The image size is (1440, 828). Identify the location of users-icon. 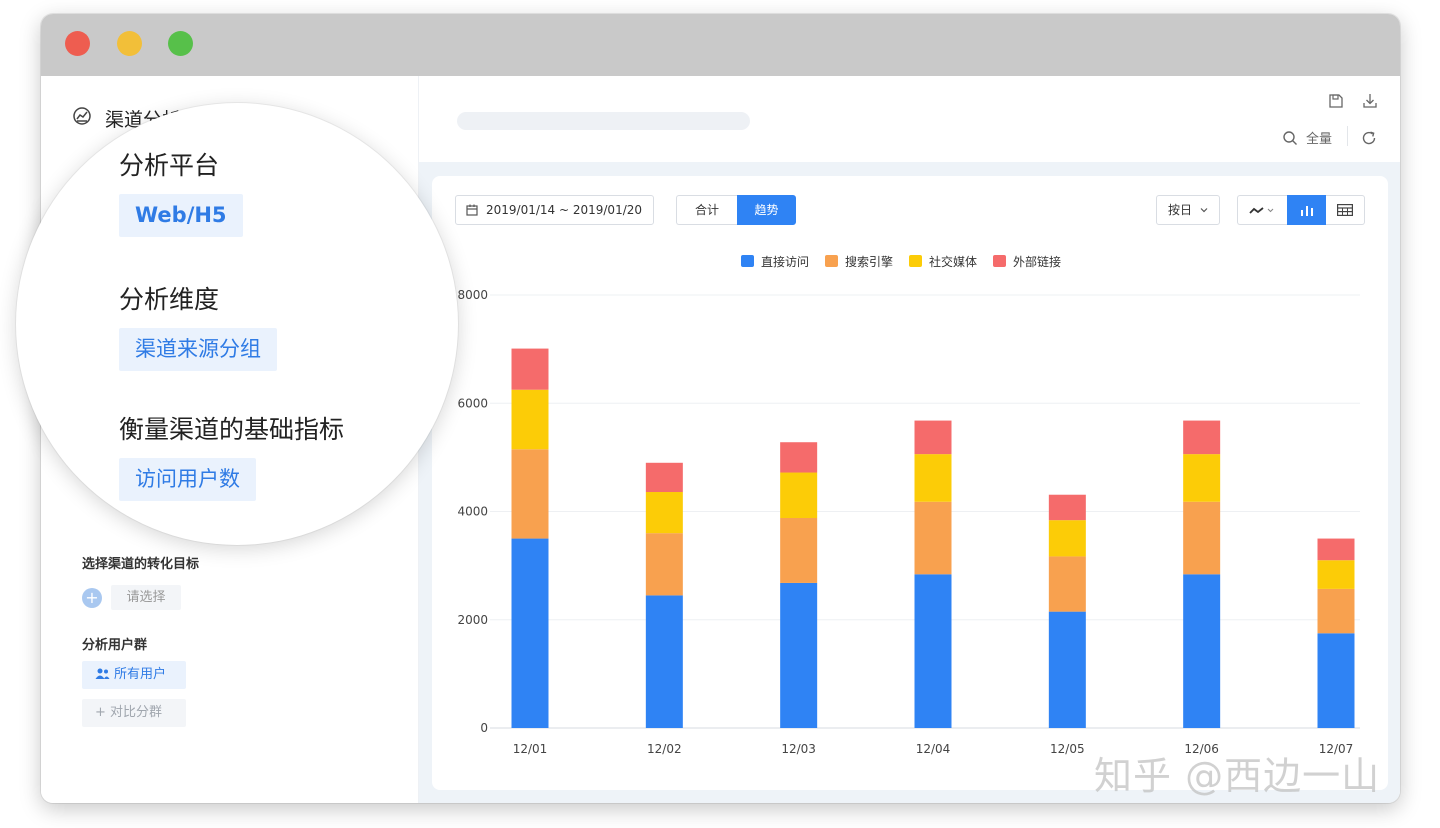
(102, 673).